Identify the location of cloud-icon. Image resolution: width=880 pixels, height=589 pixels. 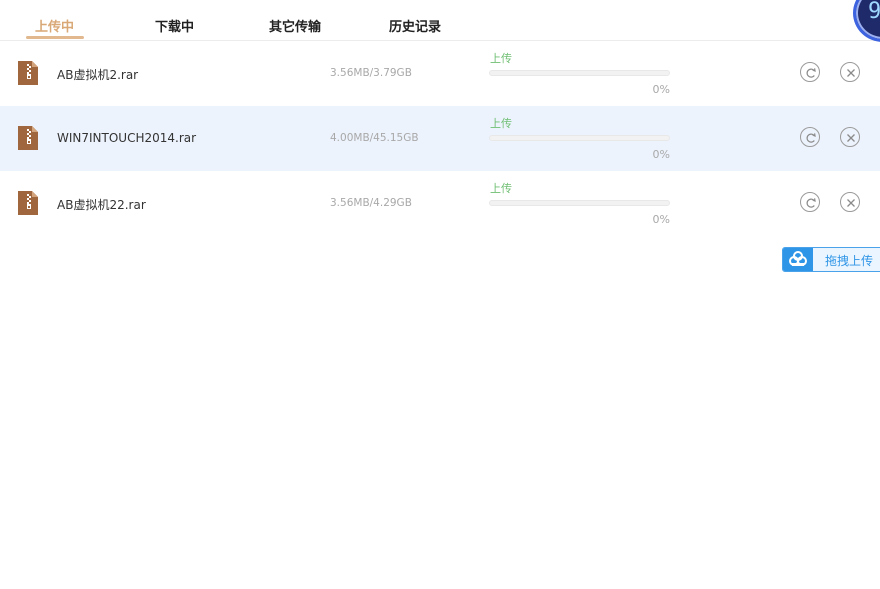
(798, 259).